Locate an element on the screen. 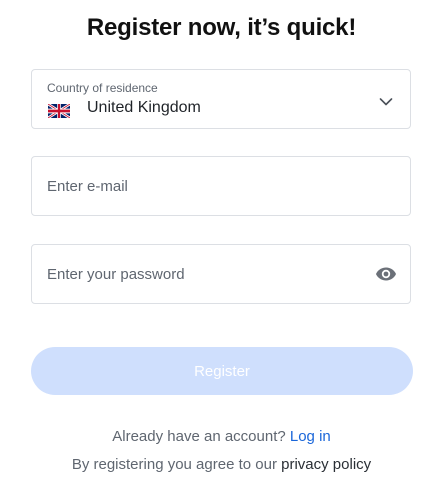  login-link: Log in is located at coordinates (310, 436).